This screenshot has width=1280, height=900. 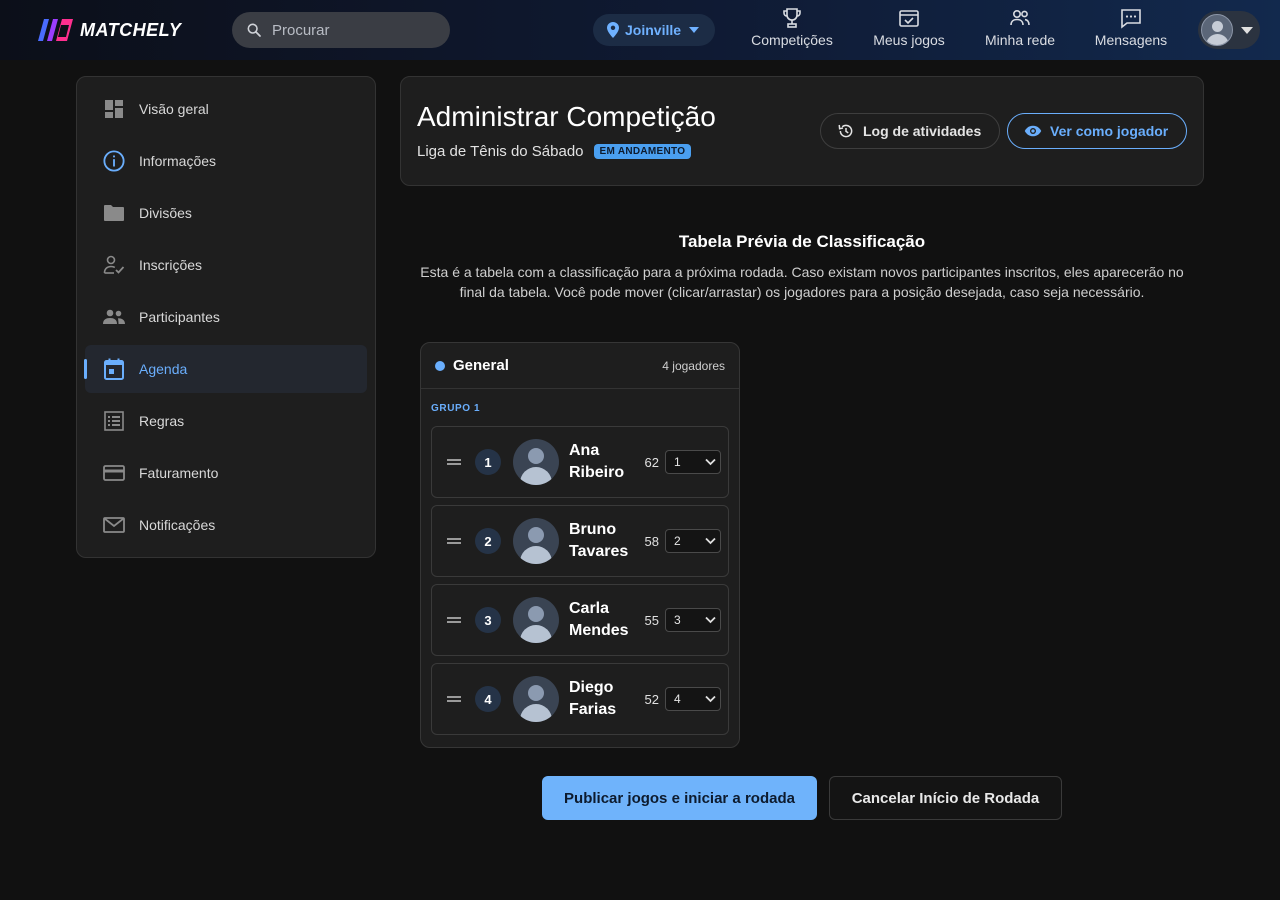 What do you see at coordinates (591, 687) in the screenshot?
I see `player-first-name: Diego` at bounding box center [591, 687].